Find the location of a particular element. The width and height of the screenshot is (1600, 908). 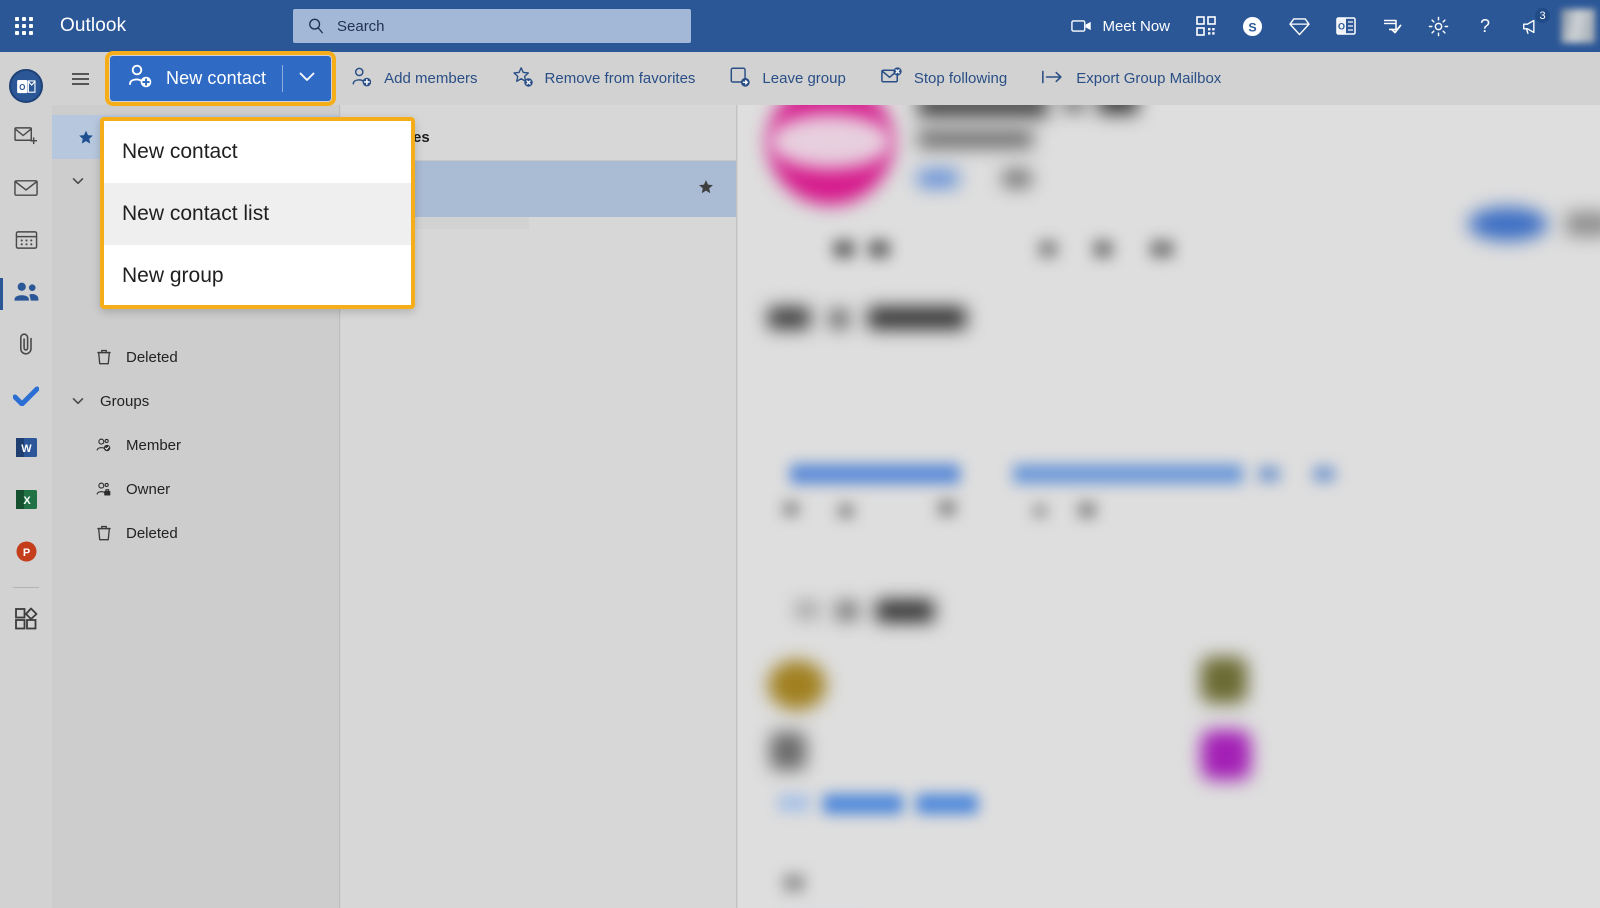

user-avatar is located at coordinates (1578, 26).